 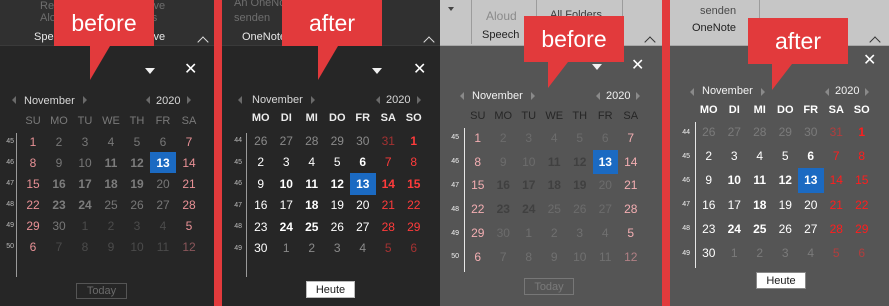 What do you see at coordinates (709, 253) in the screenshot?
I see `day-cell: 30` at bounding box center [709, 253].